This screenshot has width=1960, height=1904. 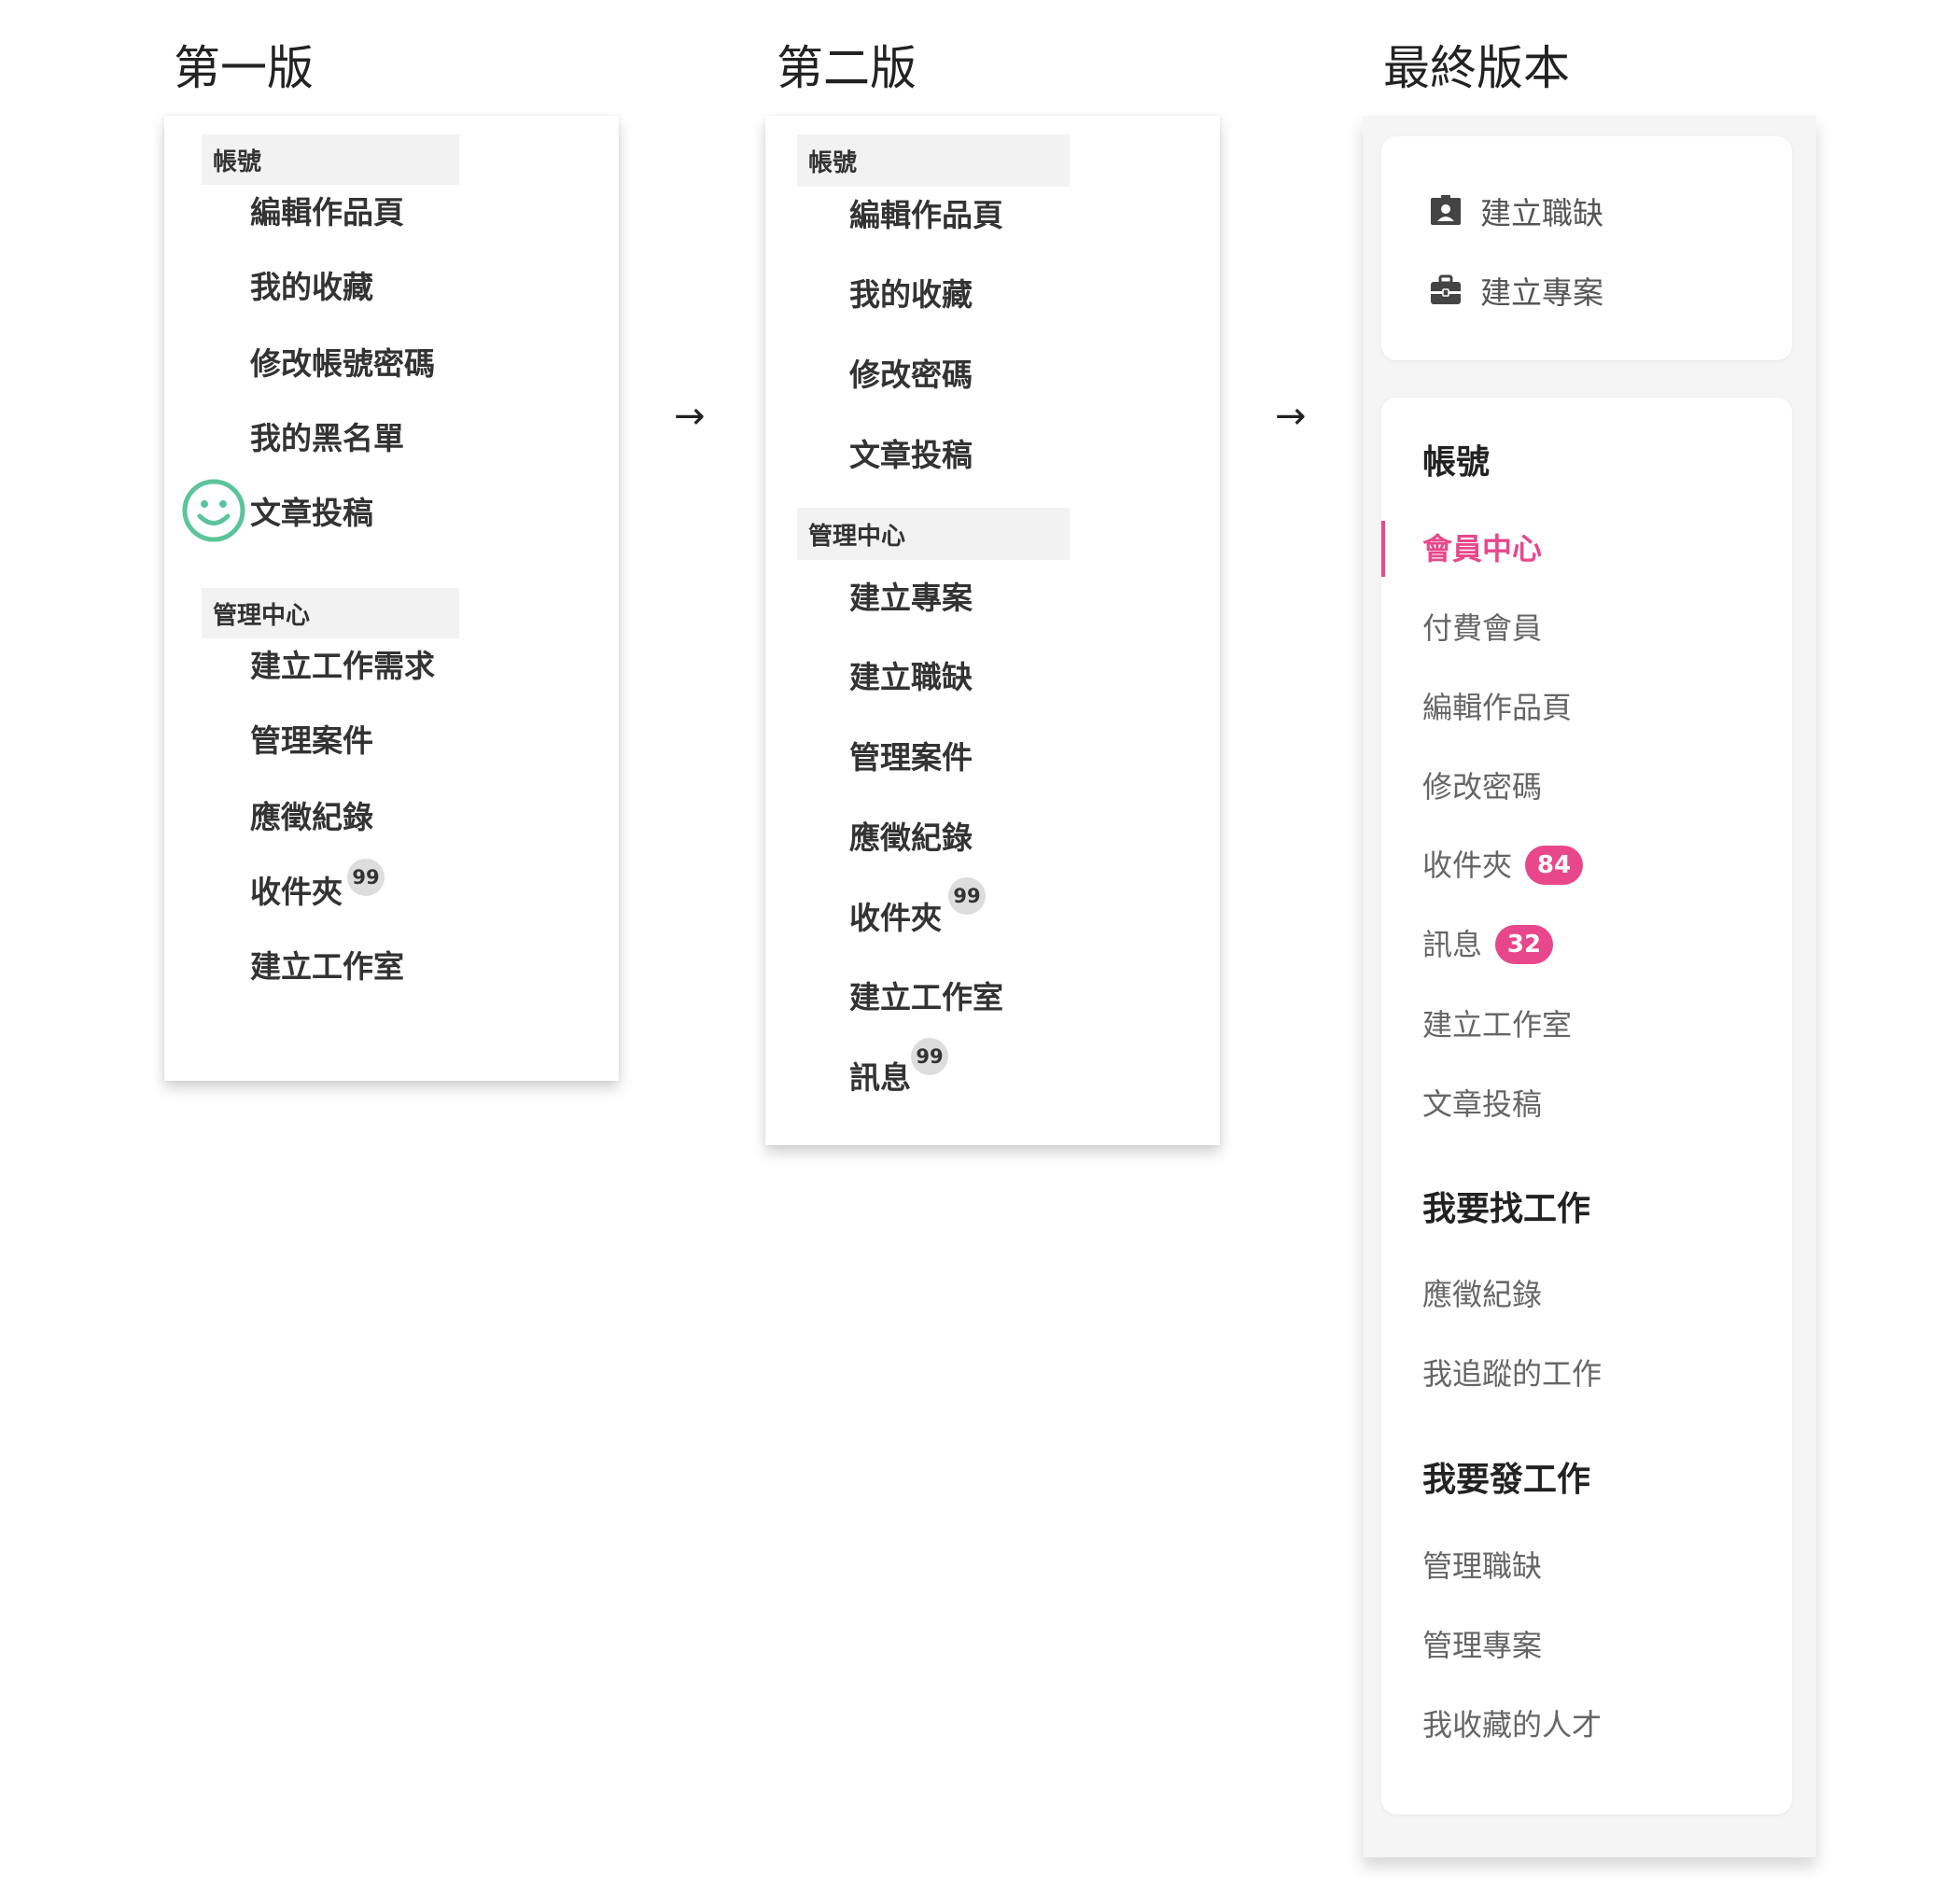 What do you see at coordinates (926, 997) in the screenshot?
I see `v2-item-create-studio: 建立工作室` at bounding box center [926, 997].